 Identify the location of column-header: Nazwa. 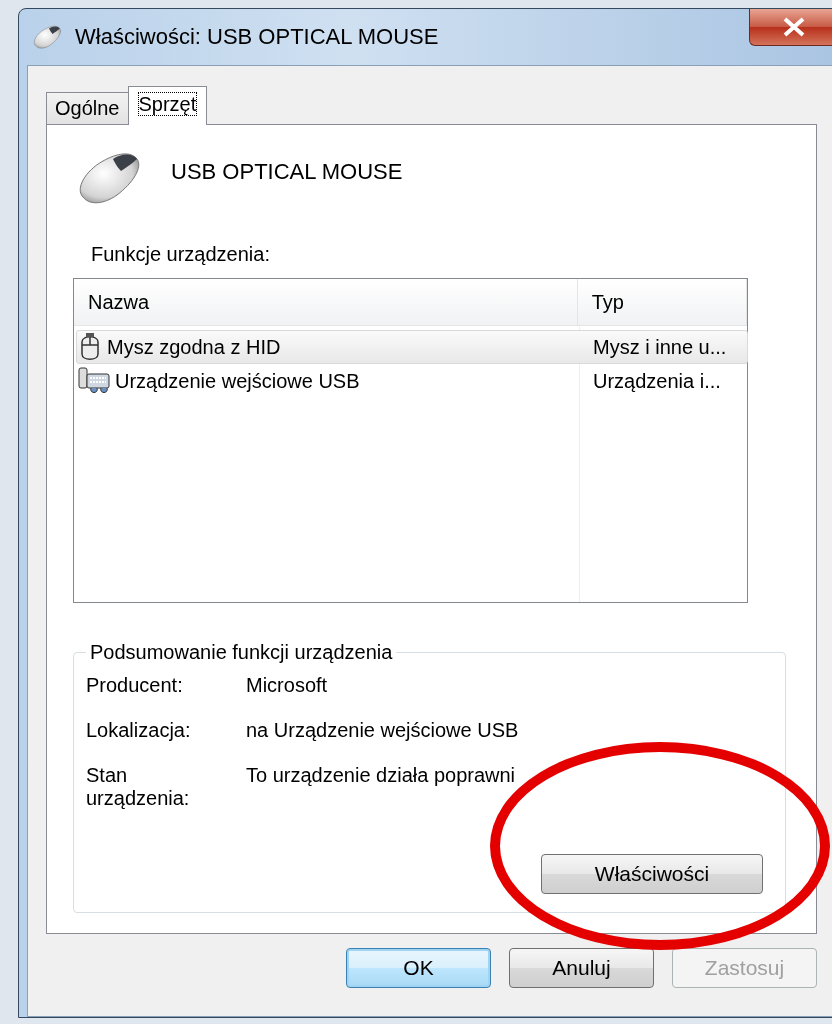
(326, 302).